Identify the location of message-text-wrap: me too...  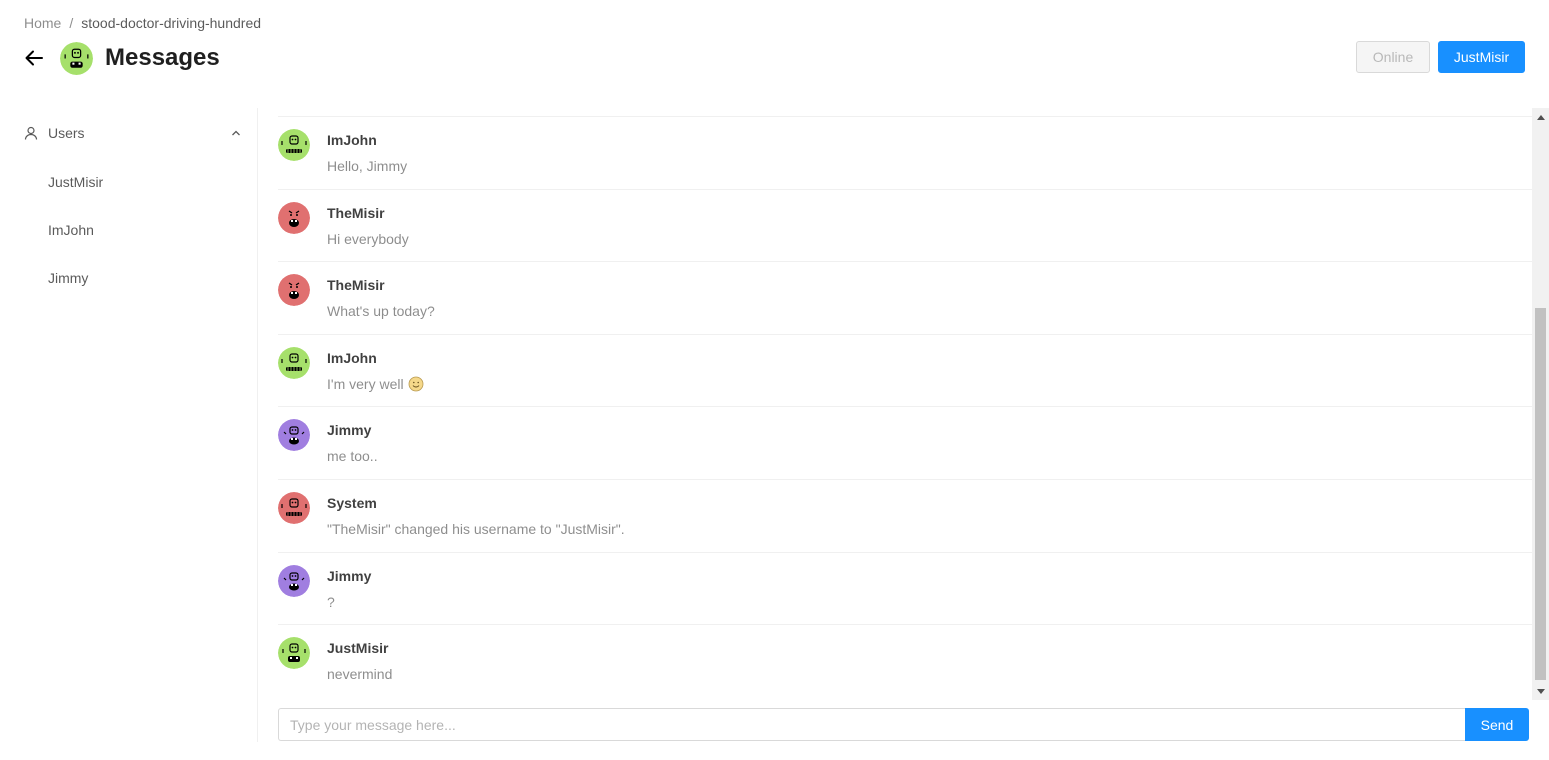
(352, 456).